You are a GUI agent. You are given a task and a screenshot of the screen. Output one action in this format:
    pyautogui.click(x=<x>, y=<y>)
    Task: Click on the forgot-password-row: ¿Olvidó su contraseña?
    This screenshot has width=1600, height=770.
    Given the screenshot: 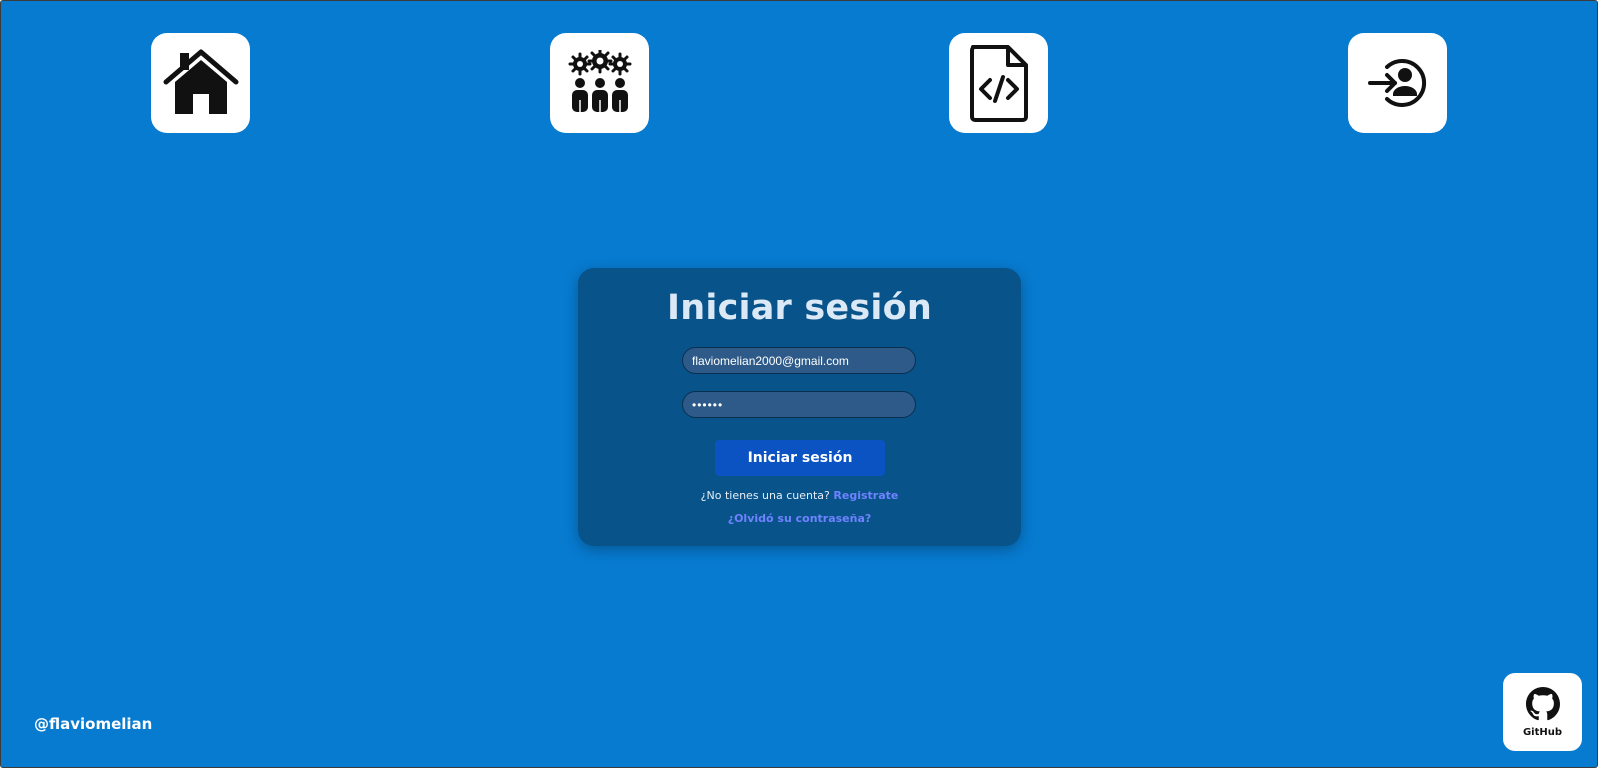 What is the action you would take?
    pyautogui.click(x=799, y=518)
    